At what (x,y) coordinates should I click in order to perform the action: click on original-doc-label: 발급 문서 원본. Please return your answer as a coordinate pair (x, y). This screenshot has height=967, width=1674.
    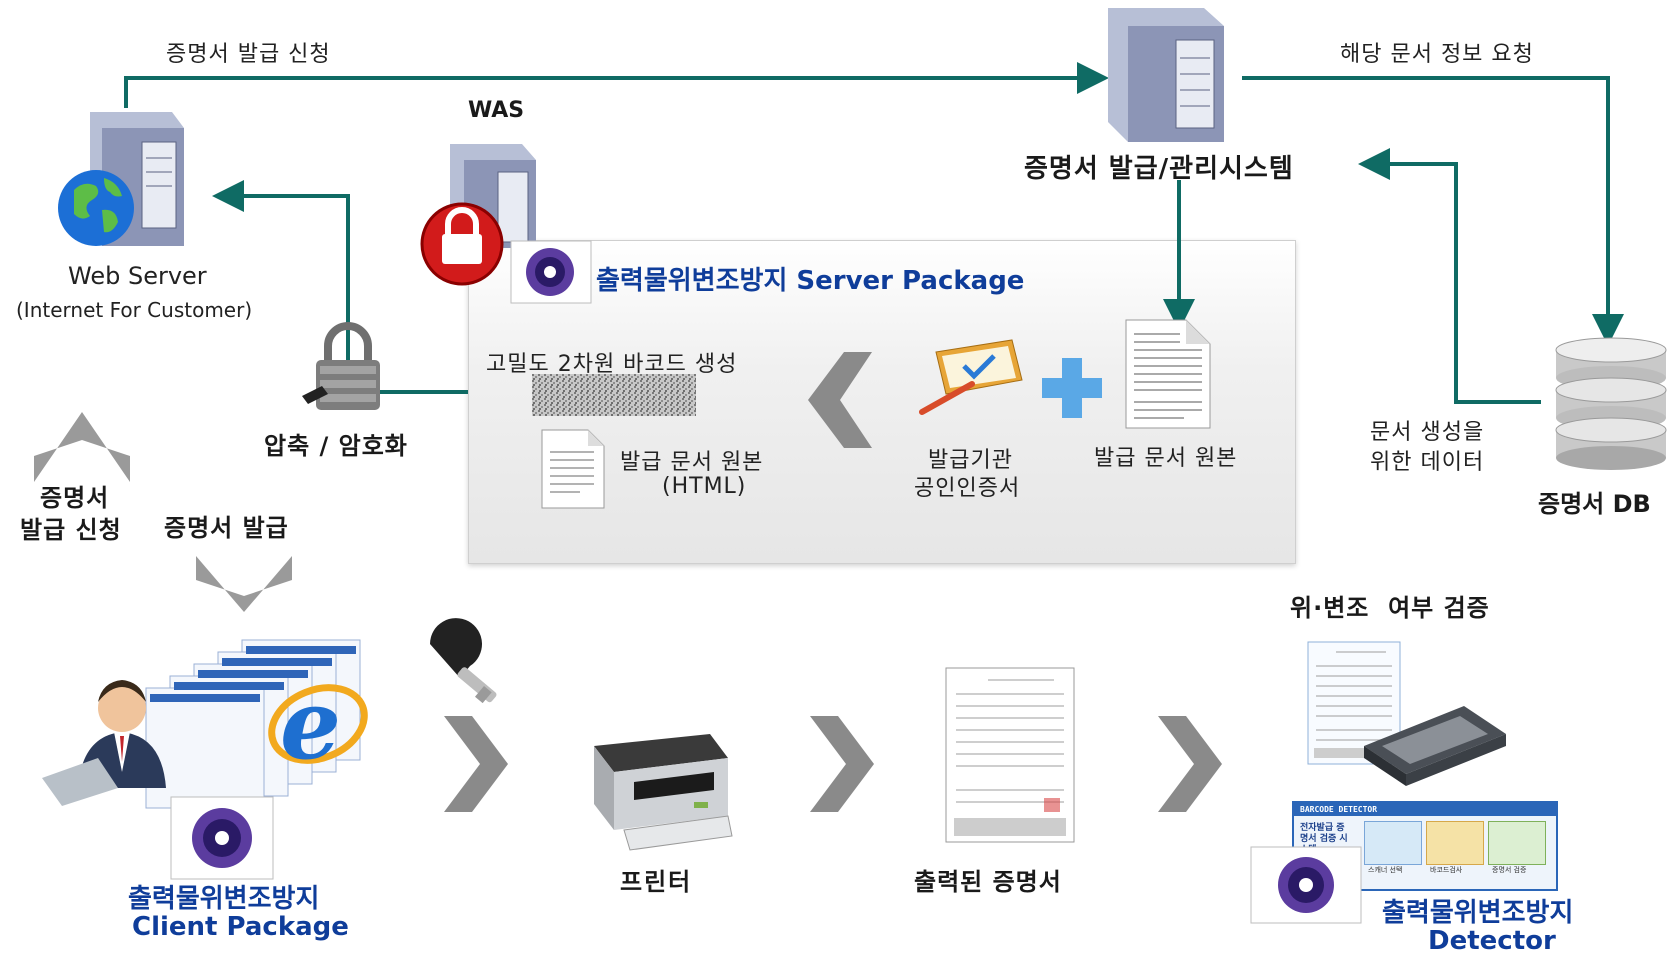
    Looking at the image, I should click on (1166, 458).